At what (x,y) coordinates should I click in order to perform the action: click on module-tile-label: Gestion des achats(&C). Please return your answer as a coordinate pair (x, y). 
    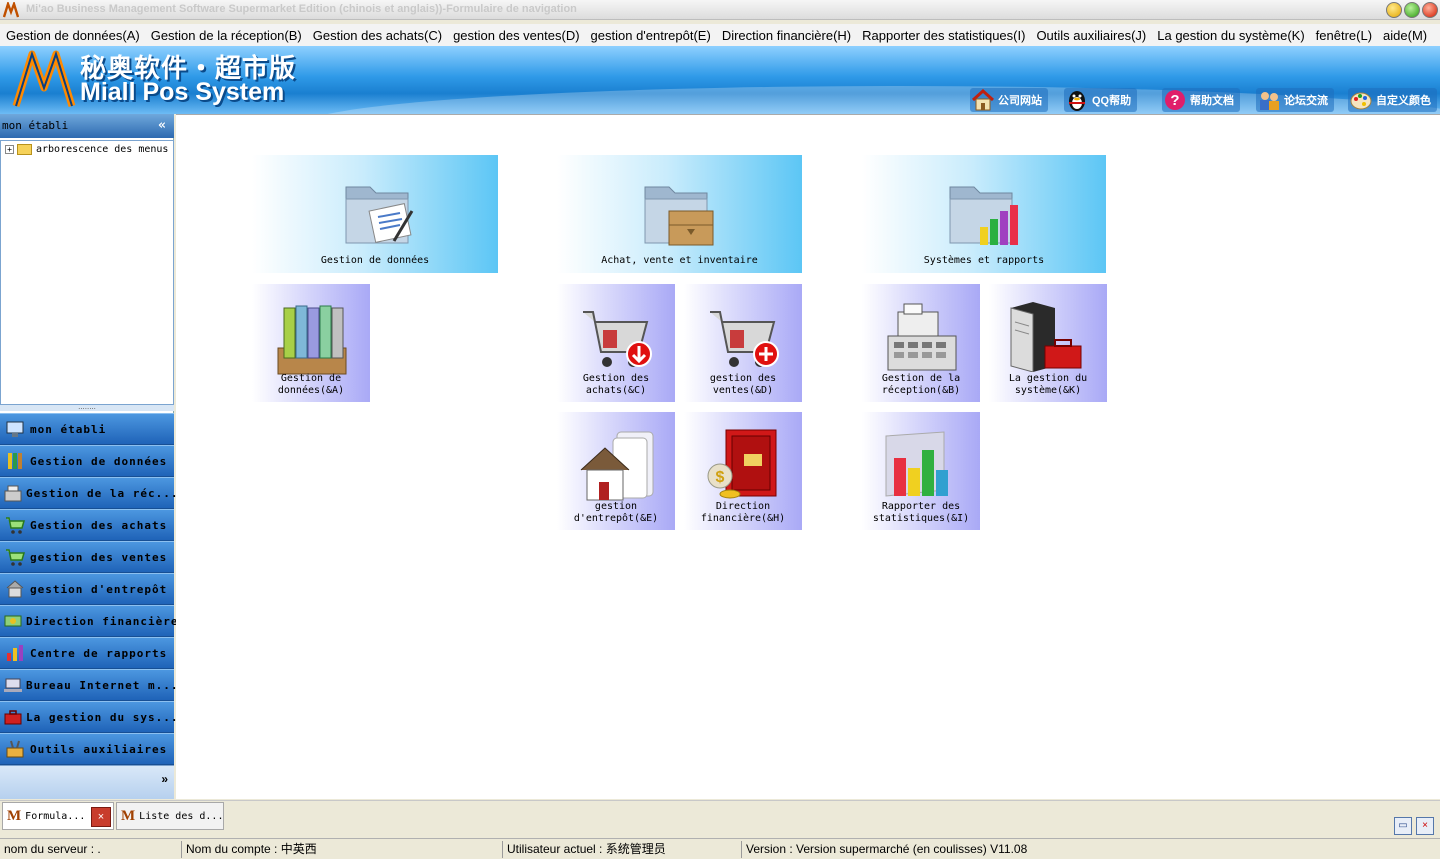
    Looking at the image, I should click on (616, 384).